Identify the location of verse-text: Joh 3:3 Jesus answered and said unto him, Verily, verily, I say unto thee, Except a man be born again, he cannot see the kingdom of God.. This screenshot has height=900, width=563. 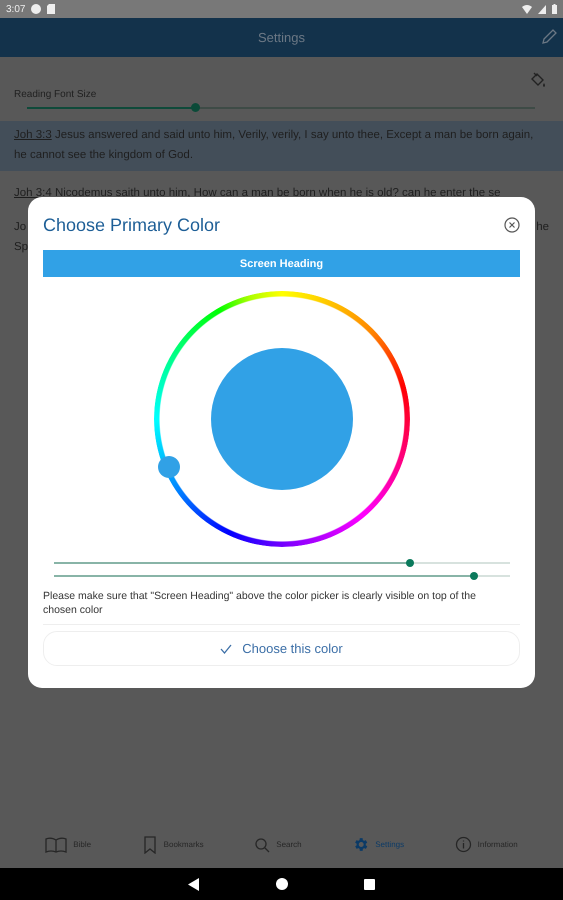
(281, 146).